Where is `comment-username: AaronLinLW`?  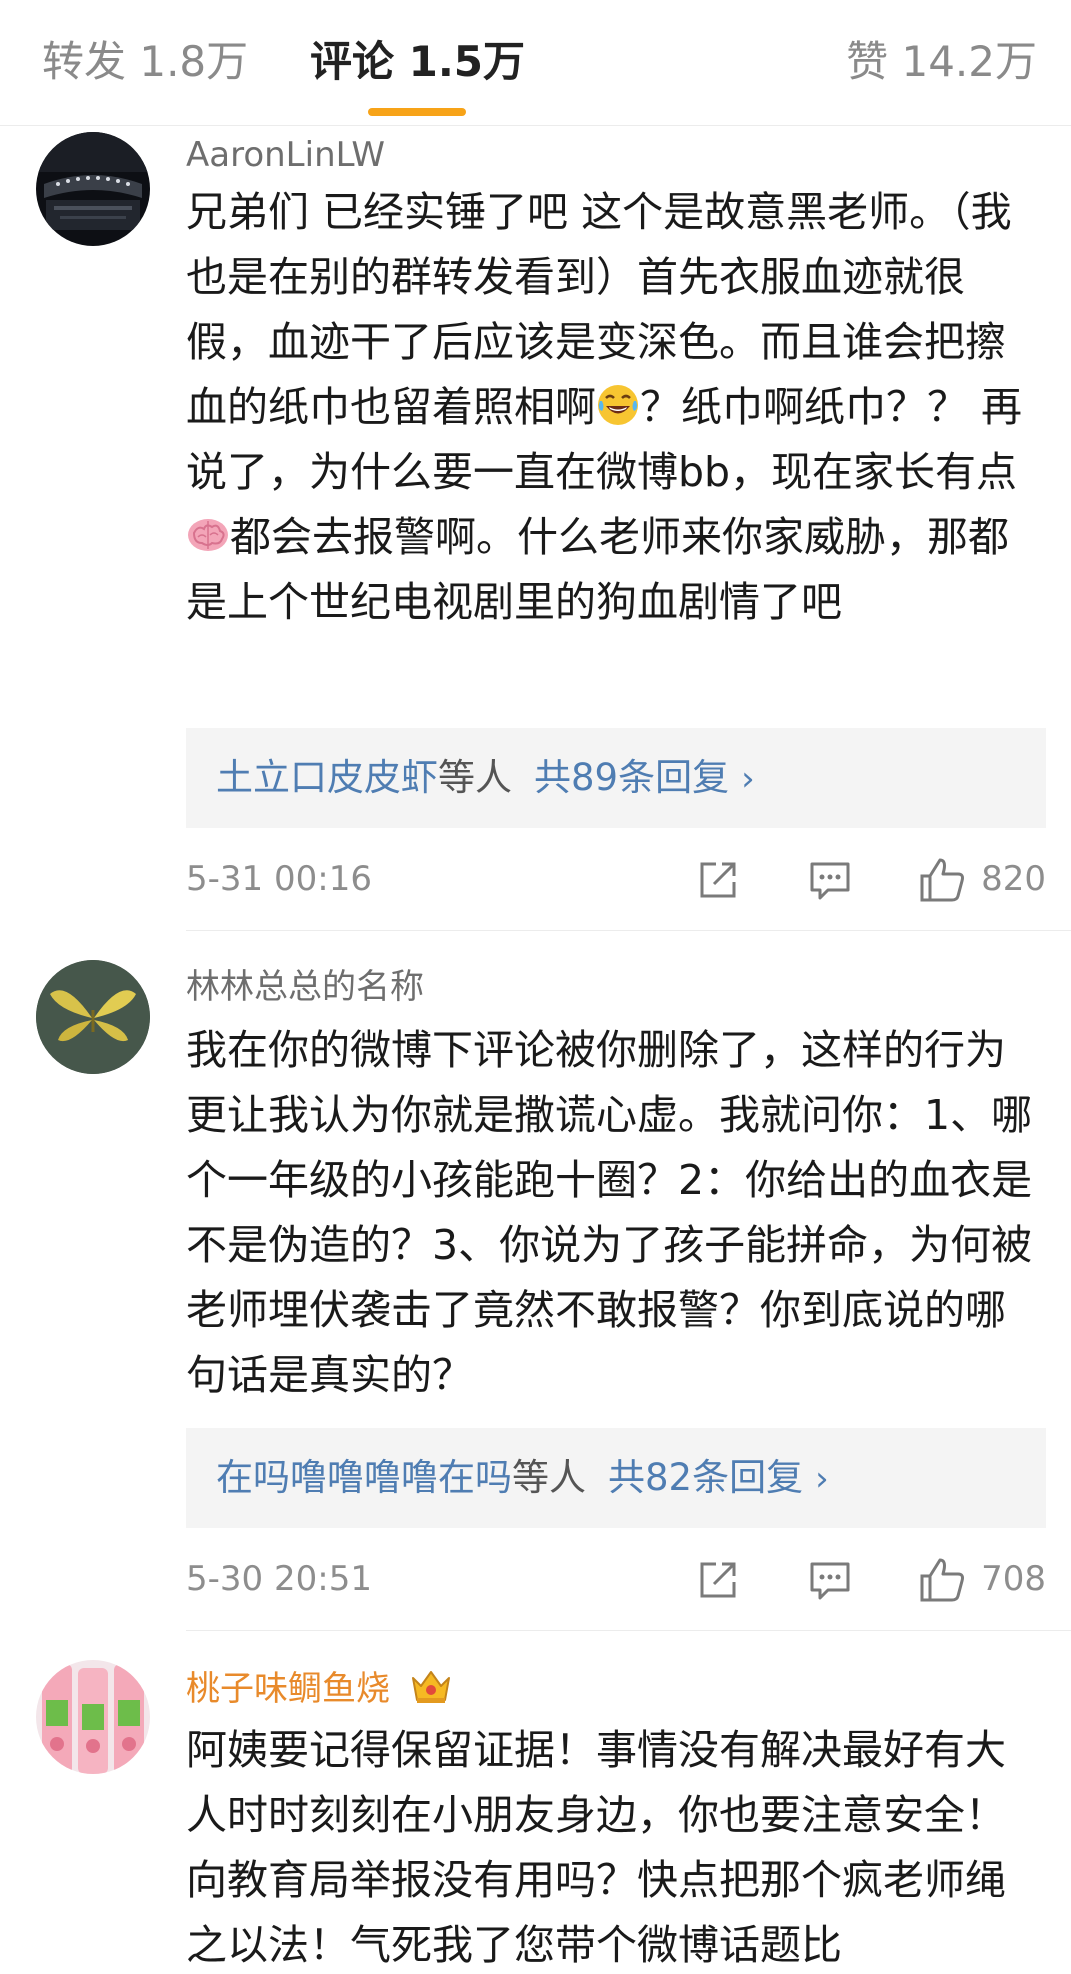 comment-username: AaronLinLW is located at coordinates (285, 155).